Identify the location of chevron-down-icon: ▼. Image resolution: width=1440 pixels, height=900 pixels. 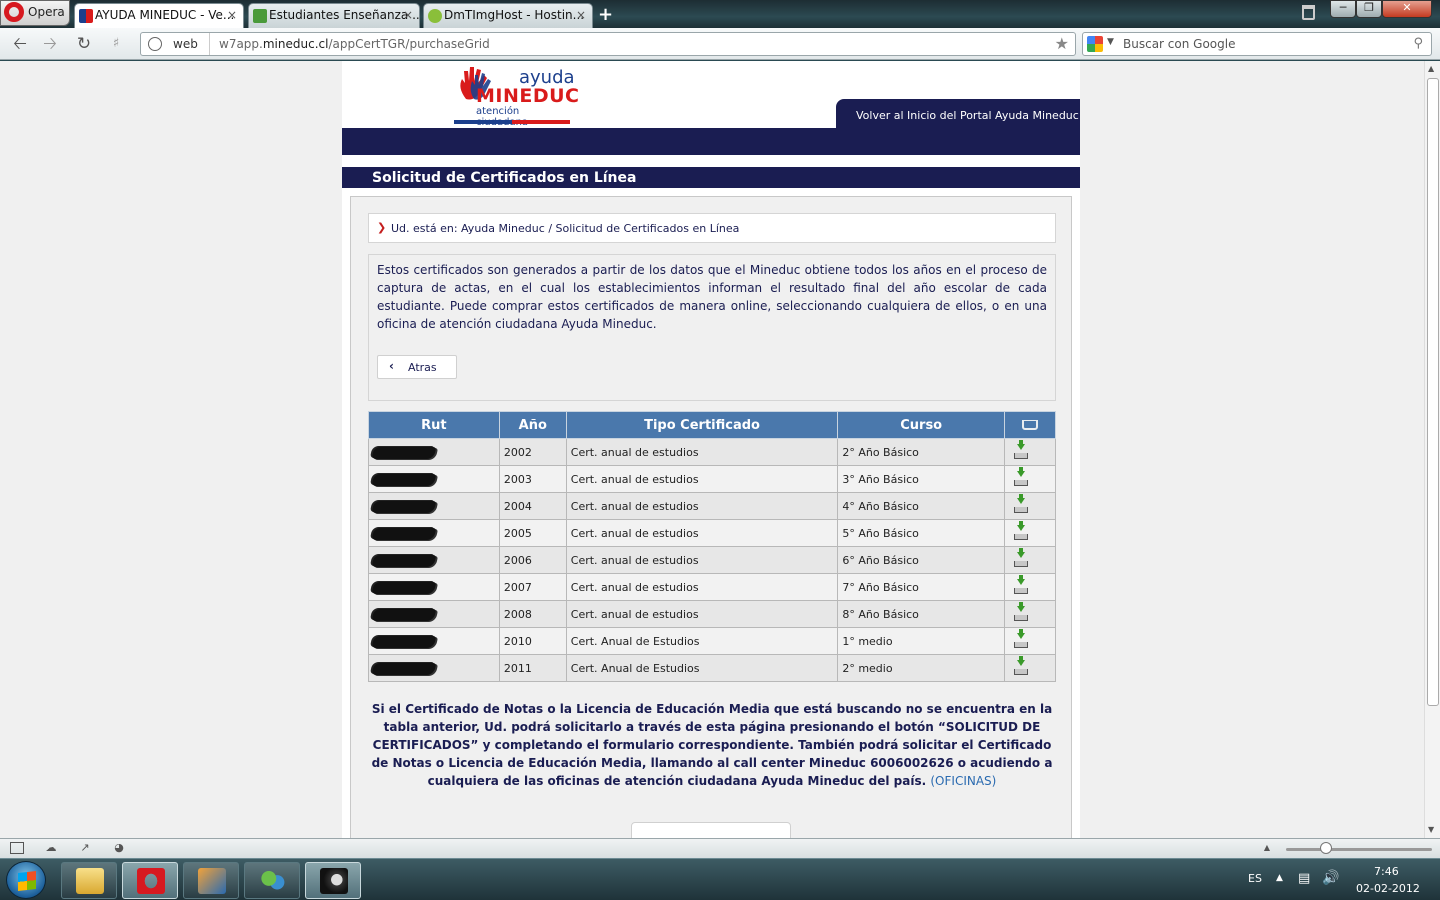
(1110, 42).